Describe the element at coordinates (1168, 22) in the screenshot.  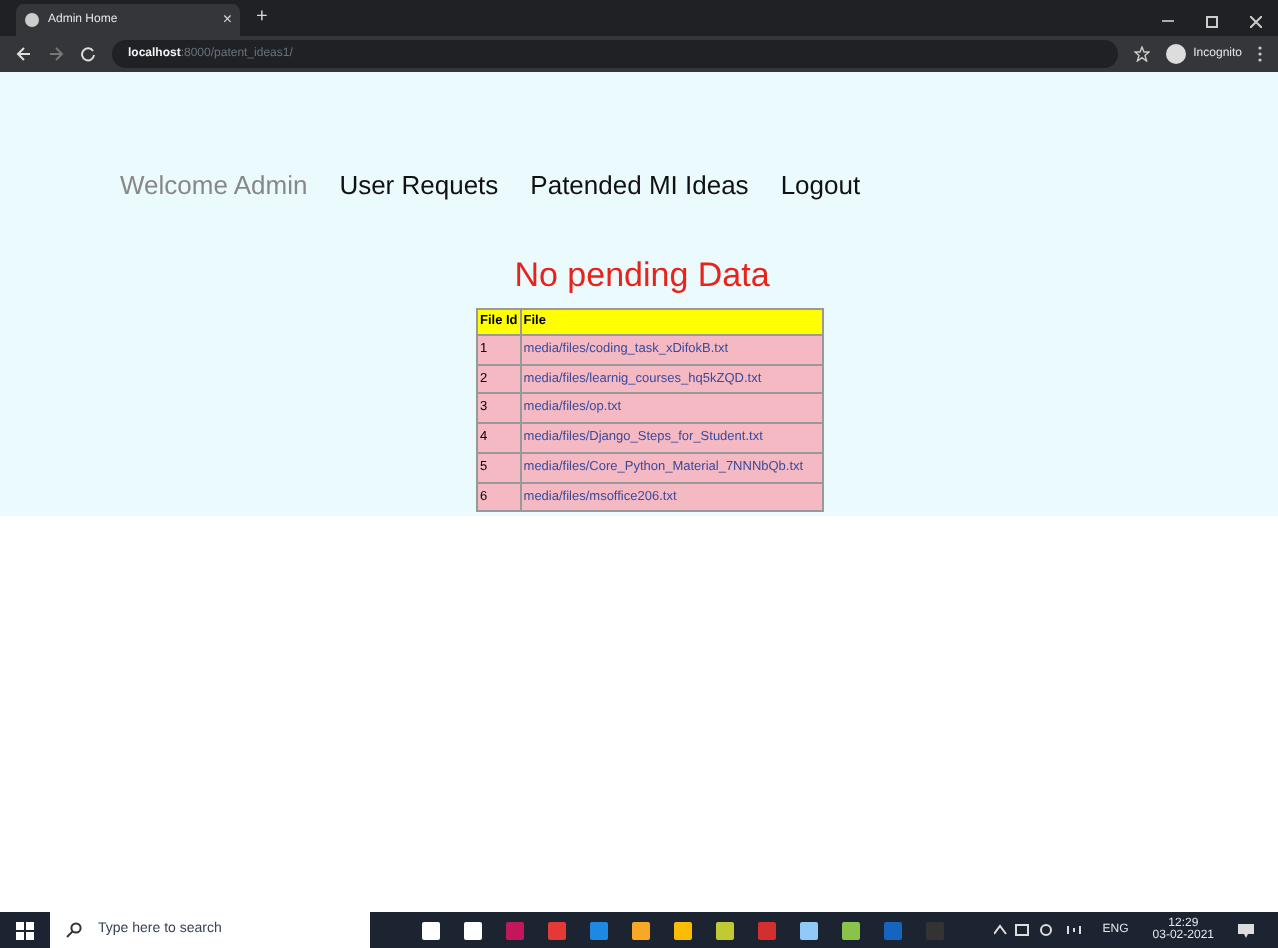
I see `minimize-icon` at that location.